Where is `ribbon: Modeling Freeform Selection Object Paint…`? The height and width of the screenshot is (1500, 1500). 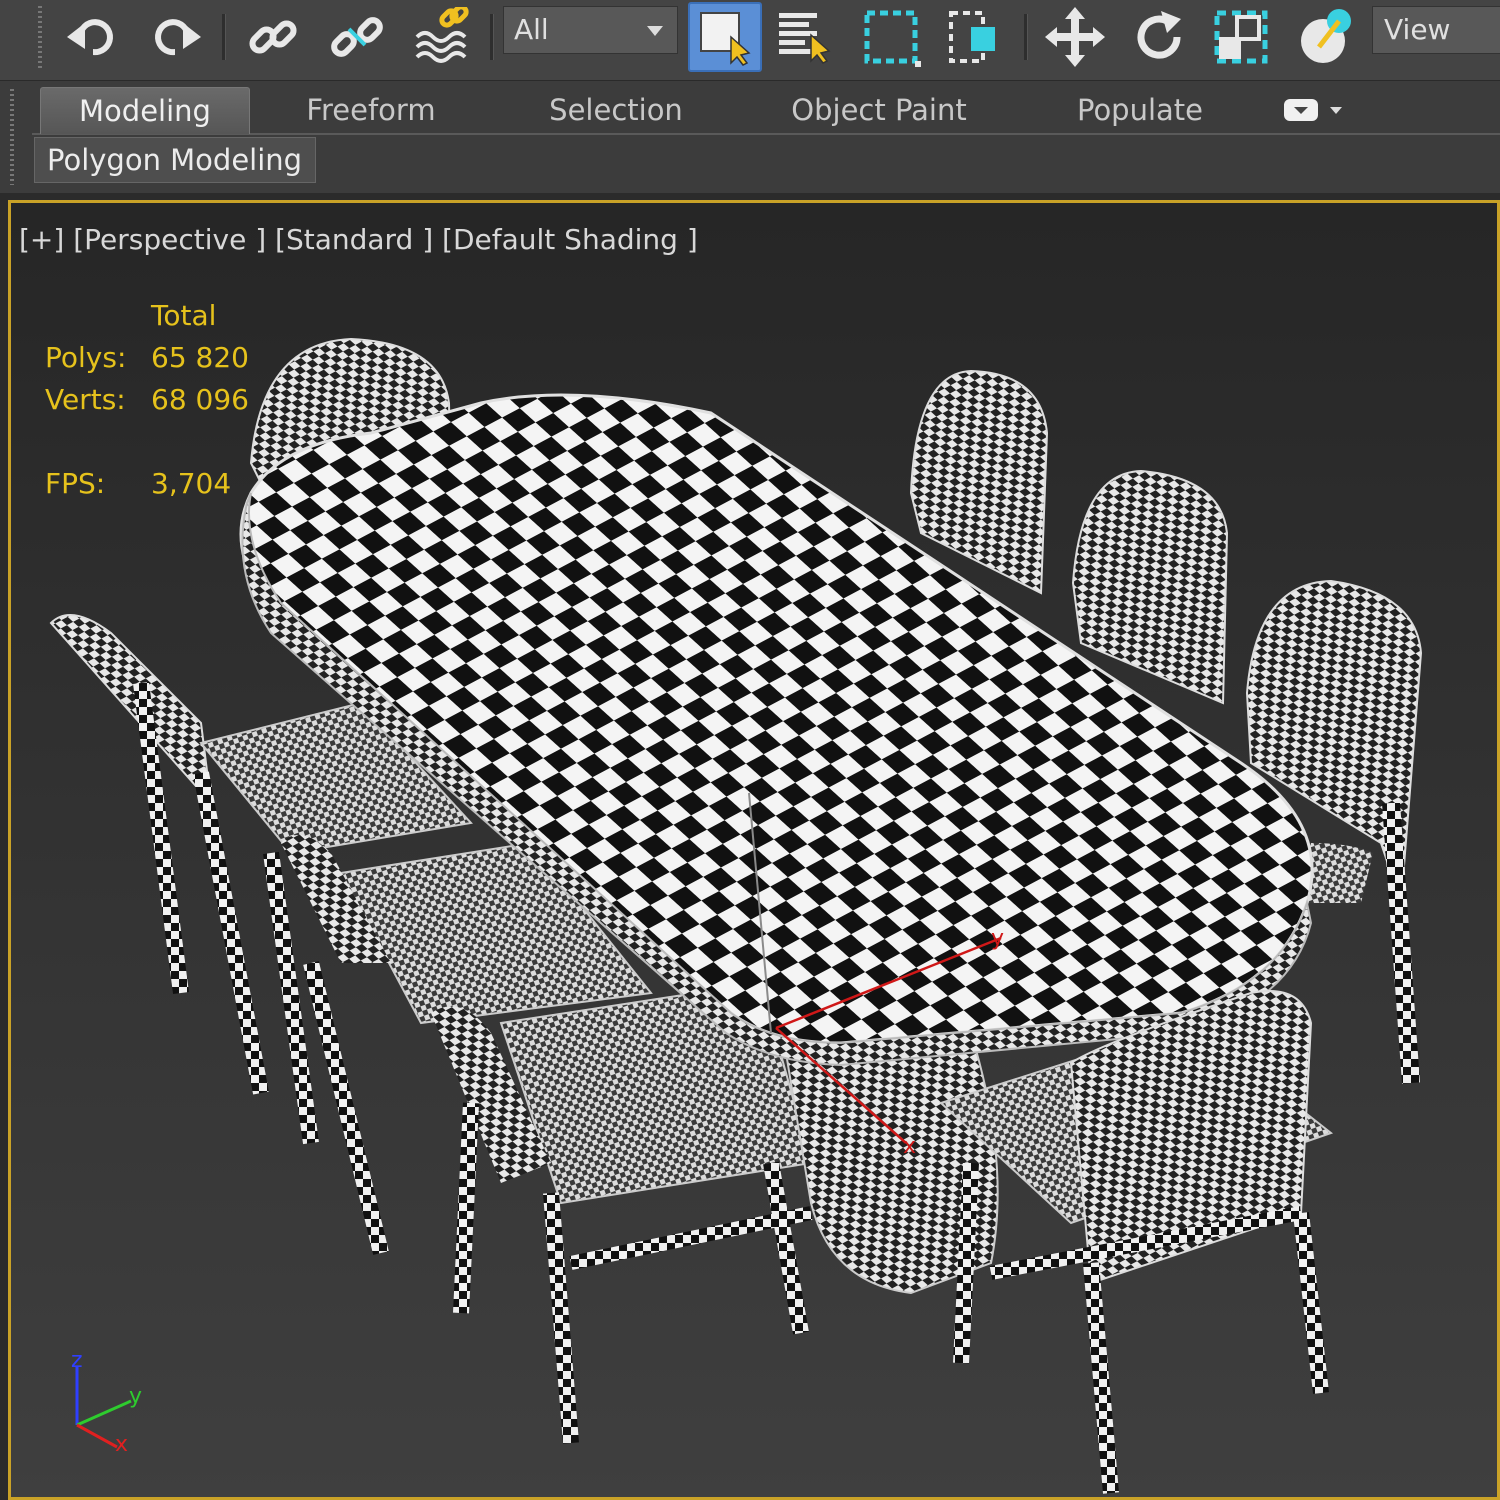
ribbon: Modeling Freeform Selection Object Paint… is located at coordinates (750, 137).